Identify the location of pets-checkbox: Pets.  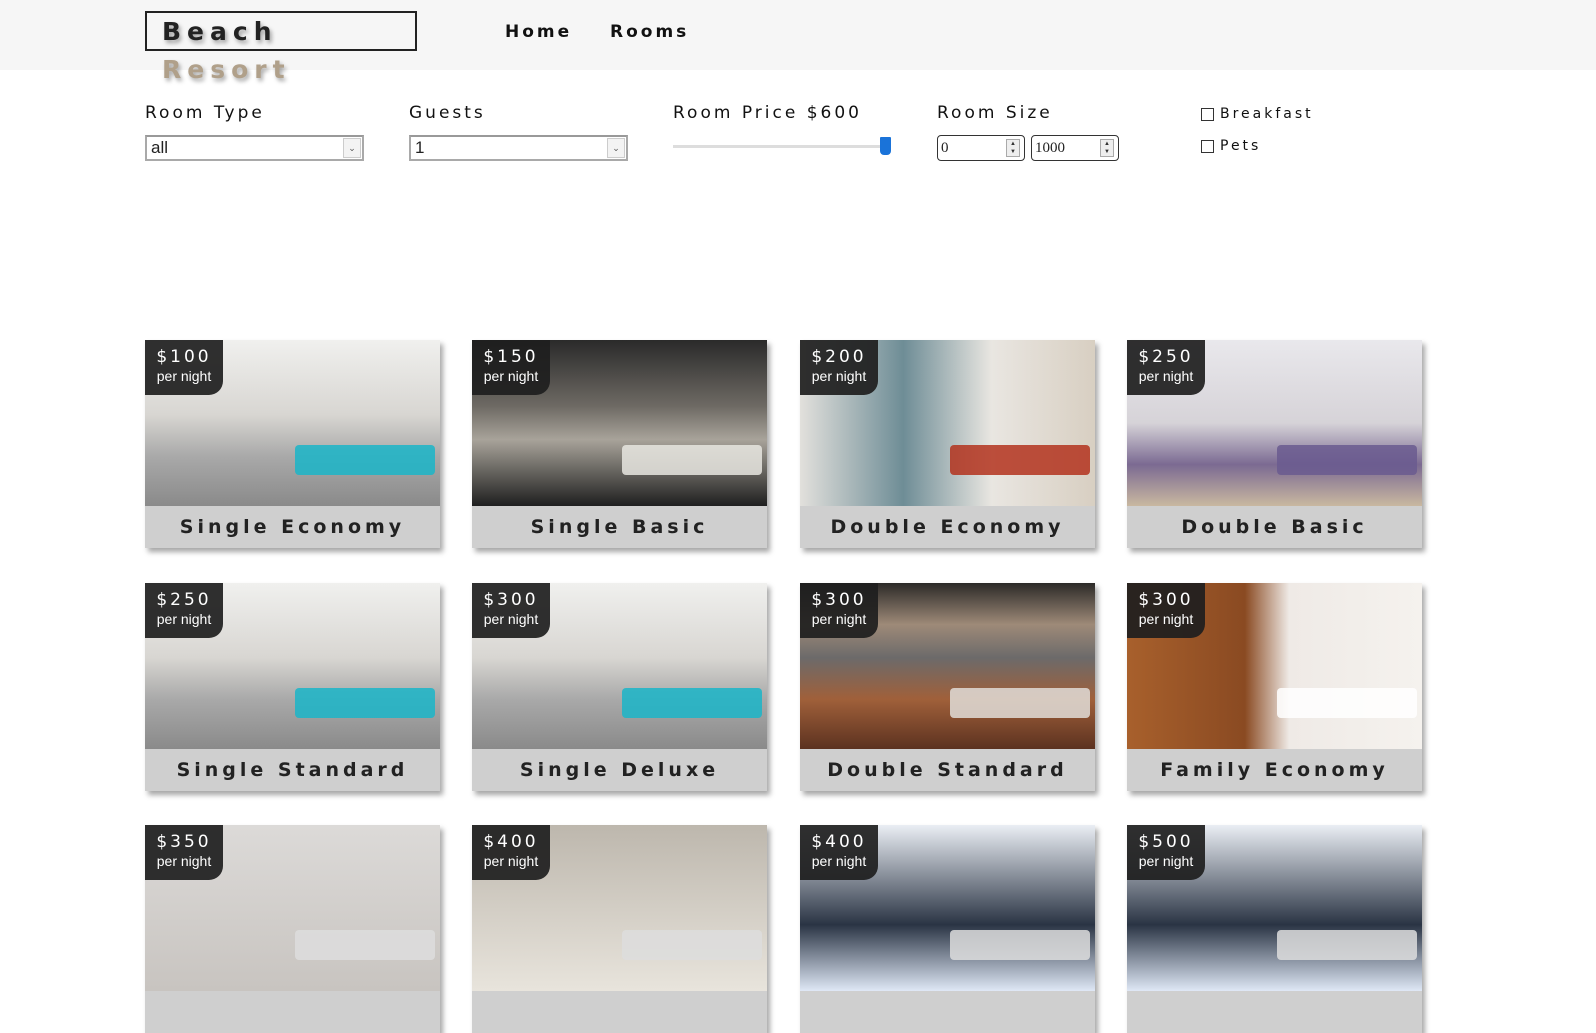
(1231, 146).